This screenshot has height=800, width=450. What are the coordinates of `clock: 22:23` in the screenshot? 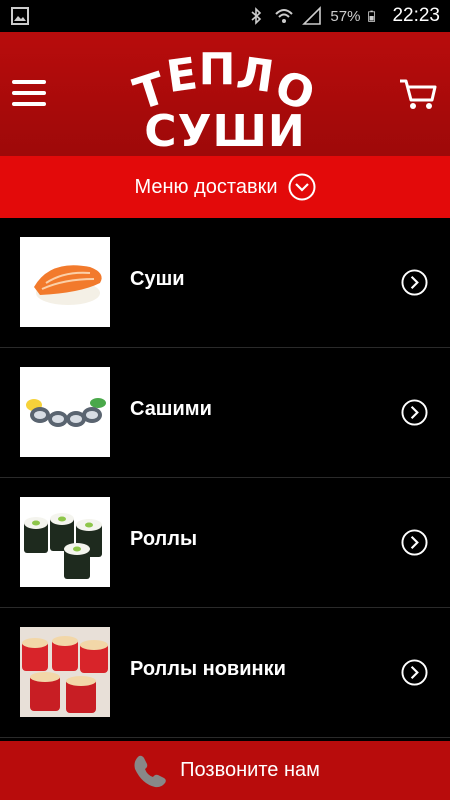 It's located at (416, 15).